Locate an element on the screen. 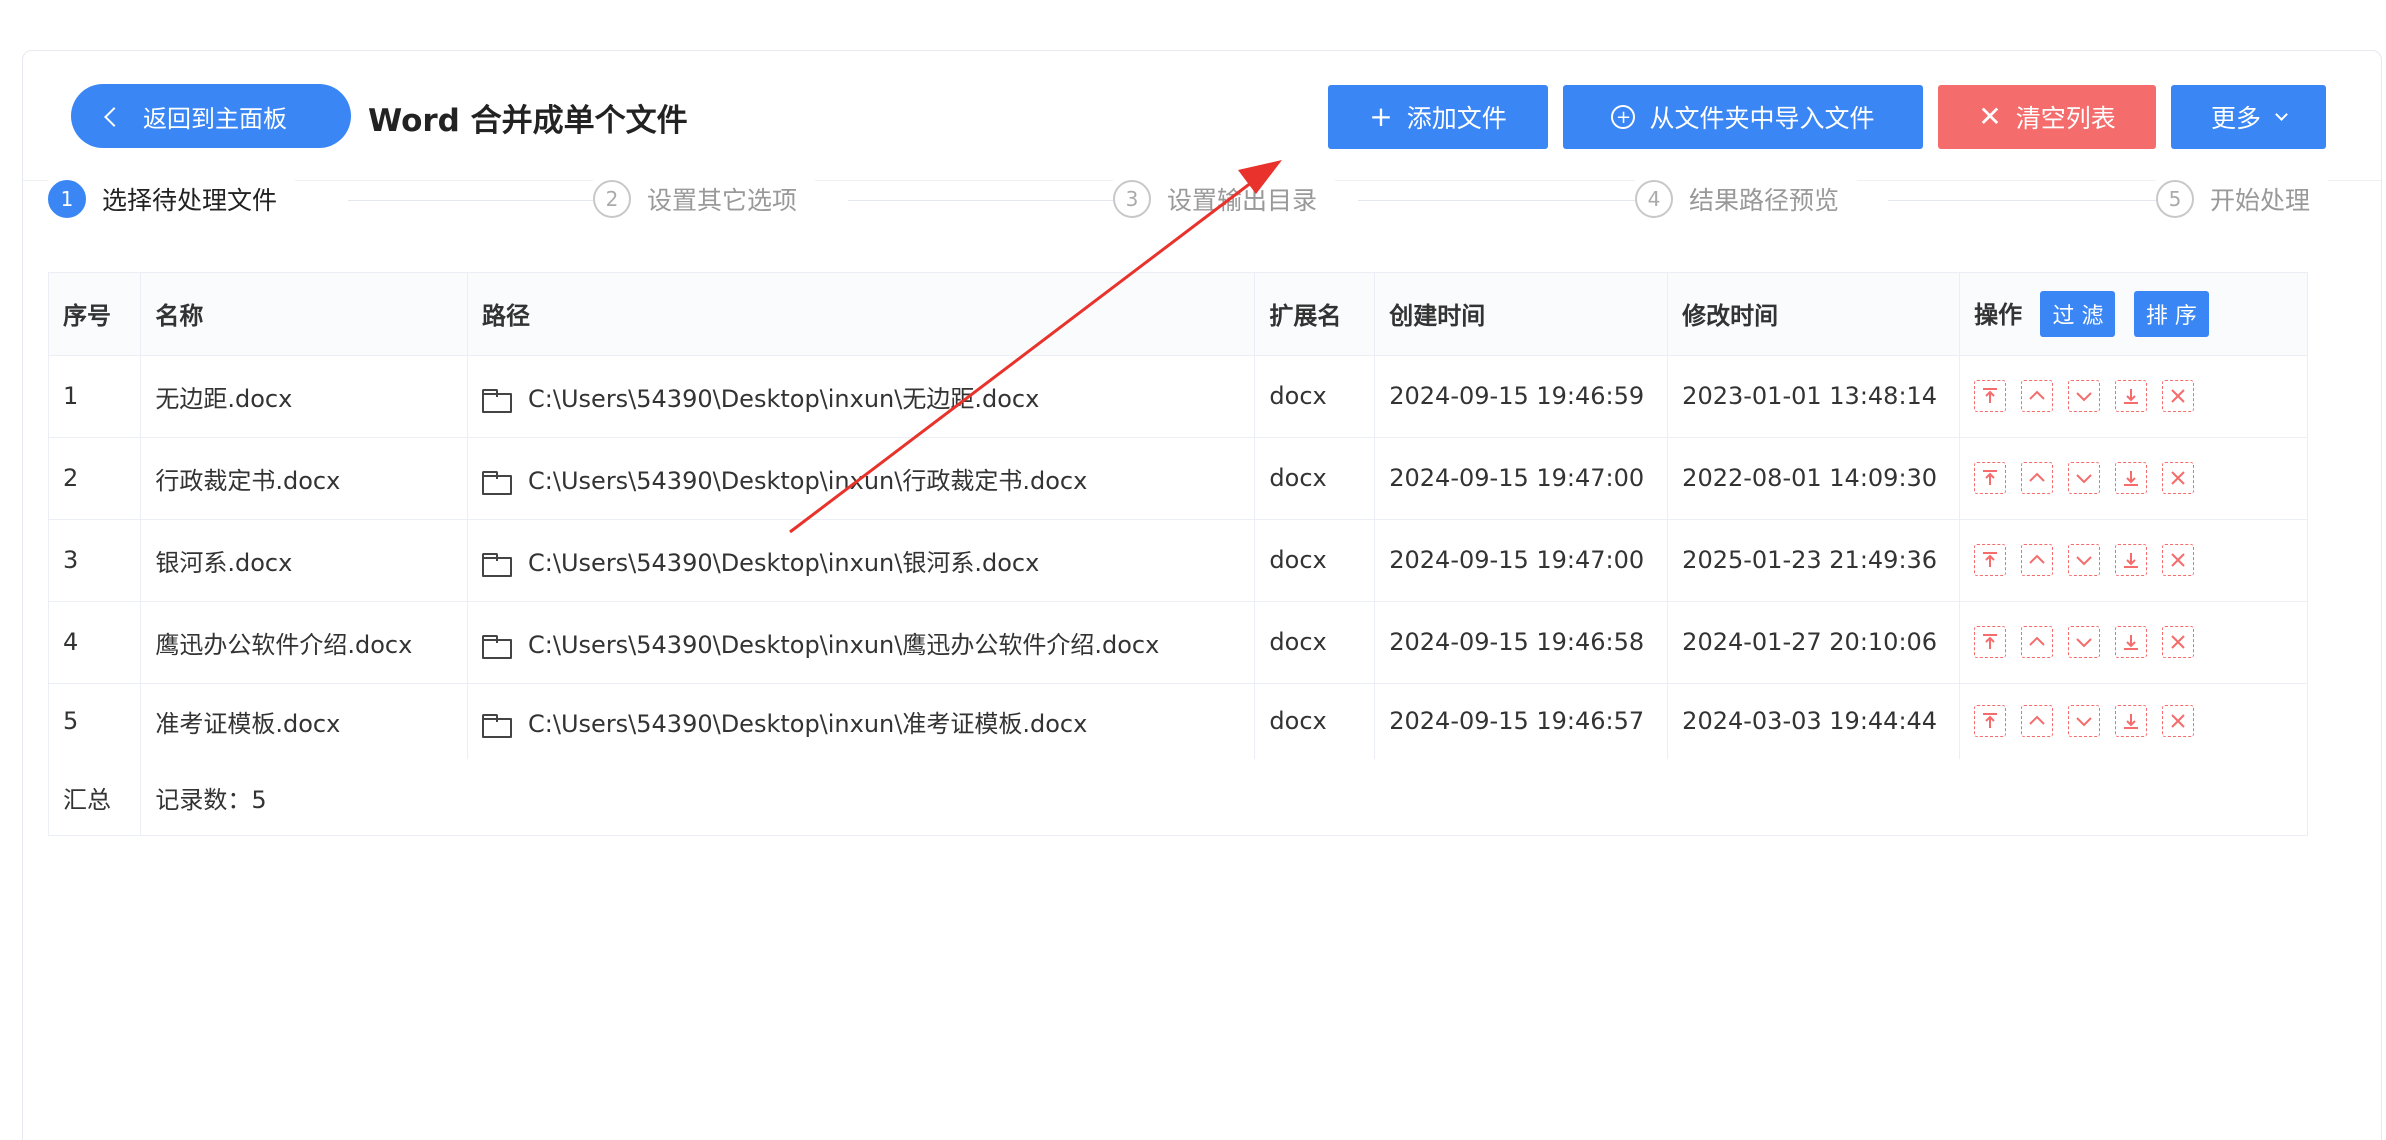 The width and height of the screenshot is (2386, 1140). cell-modified: 2024-01-27 20:10:06 is located at coordinates (1814, 642).